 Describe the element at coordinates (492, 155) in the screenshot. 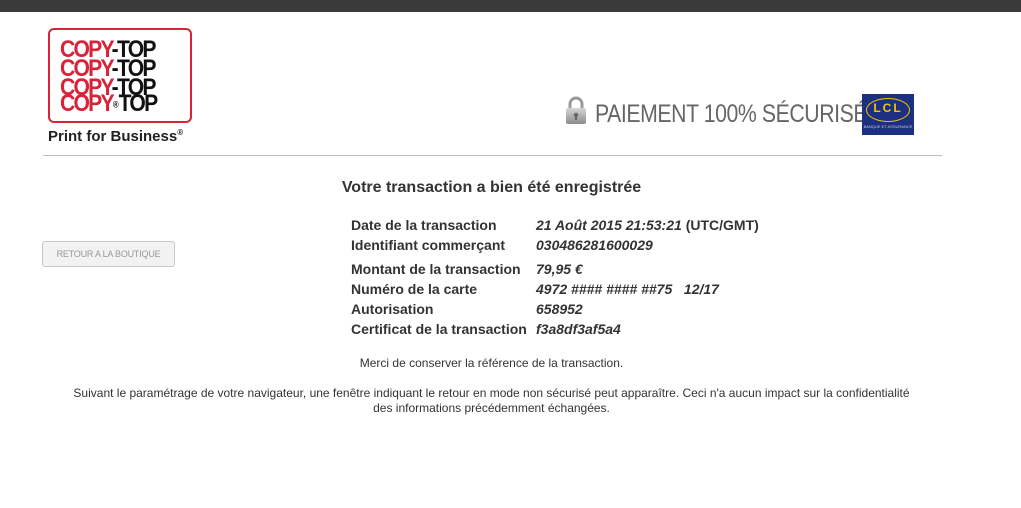

I see `header-divider` at that location.